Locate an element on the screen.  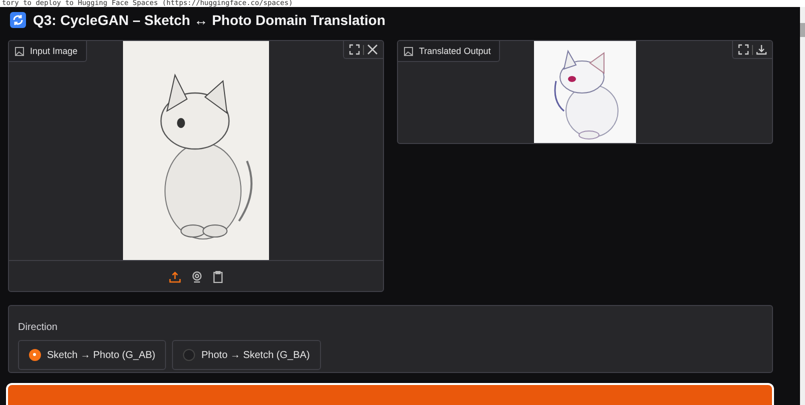
panel-label: Translated Output is located at coordinates (455, 51).